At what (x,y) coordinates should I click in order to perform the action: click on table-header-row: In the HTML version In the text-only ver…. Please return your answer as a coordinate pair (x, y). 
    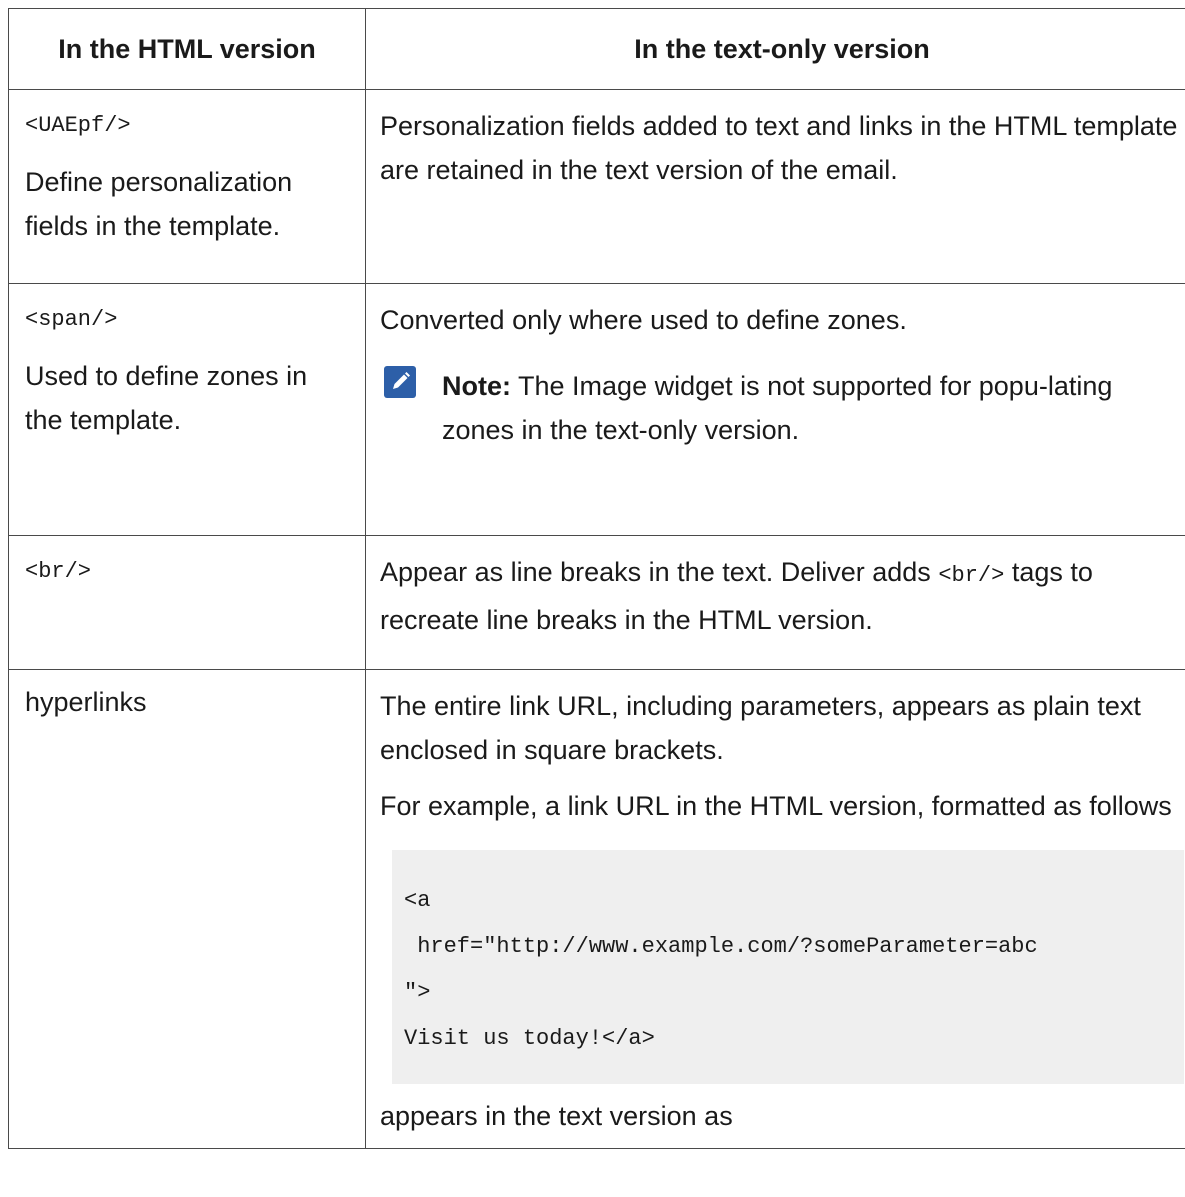
    Looking at the image, I should click on (596, 49).